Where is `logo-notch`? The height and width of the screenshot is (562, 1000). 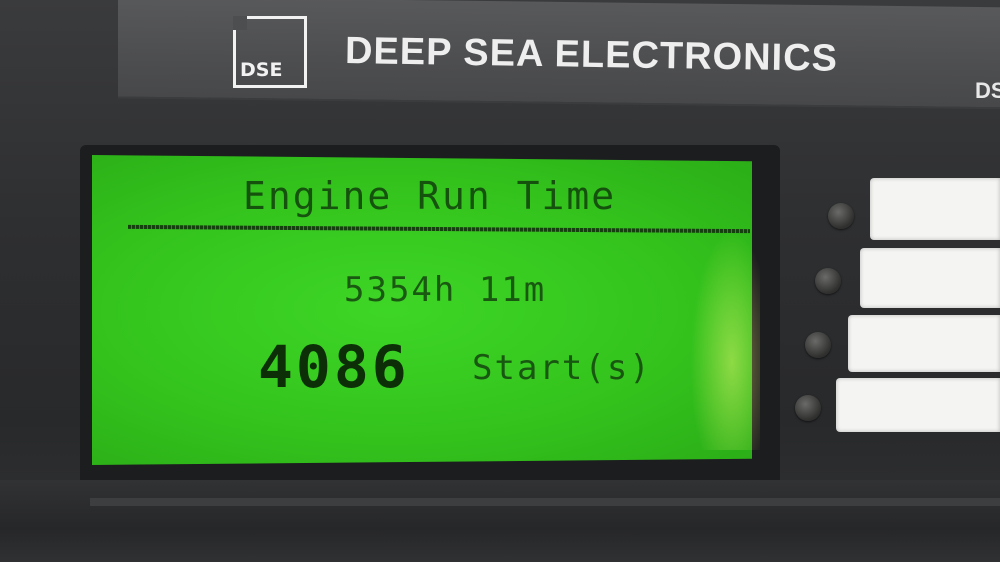 logo-notch is located at coordinates (240, 23).